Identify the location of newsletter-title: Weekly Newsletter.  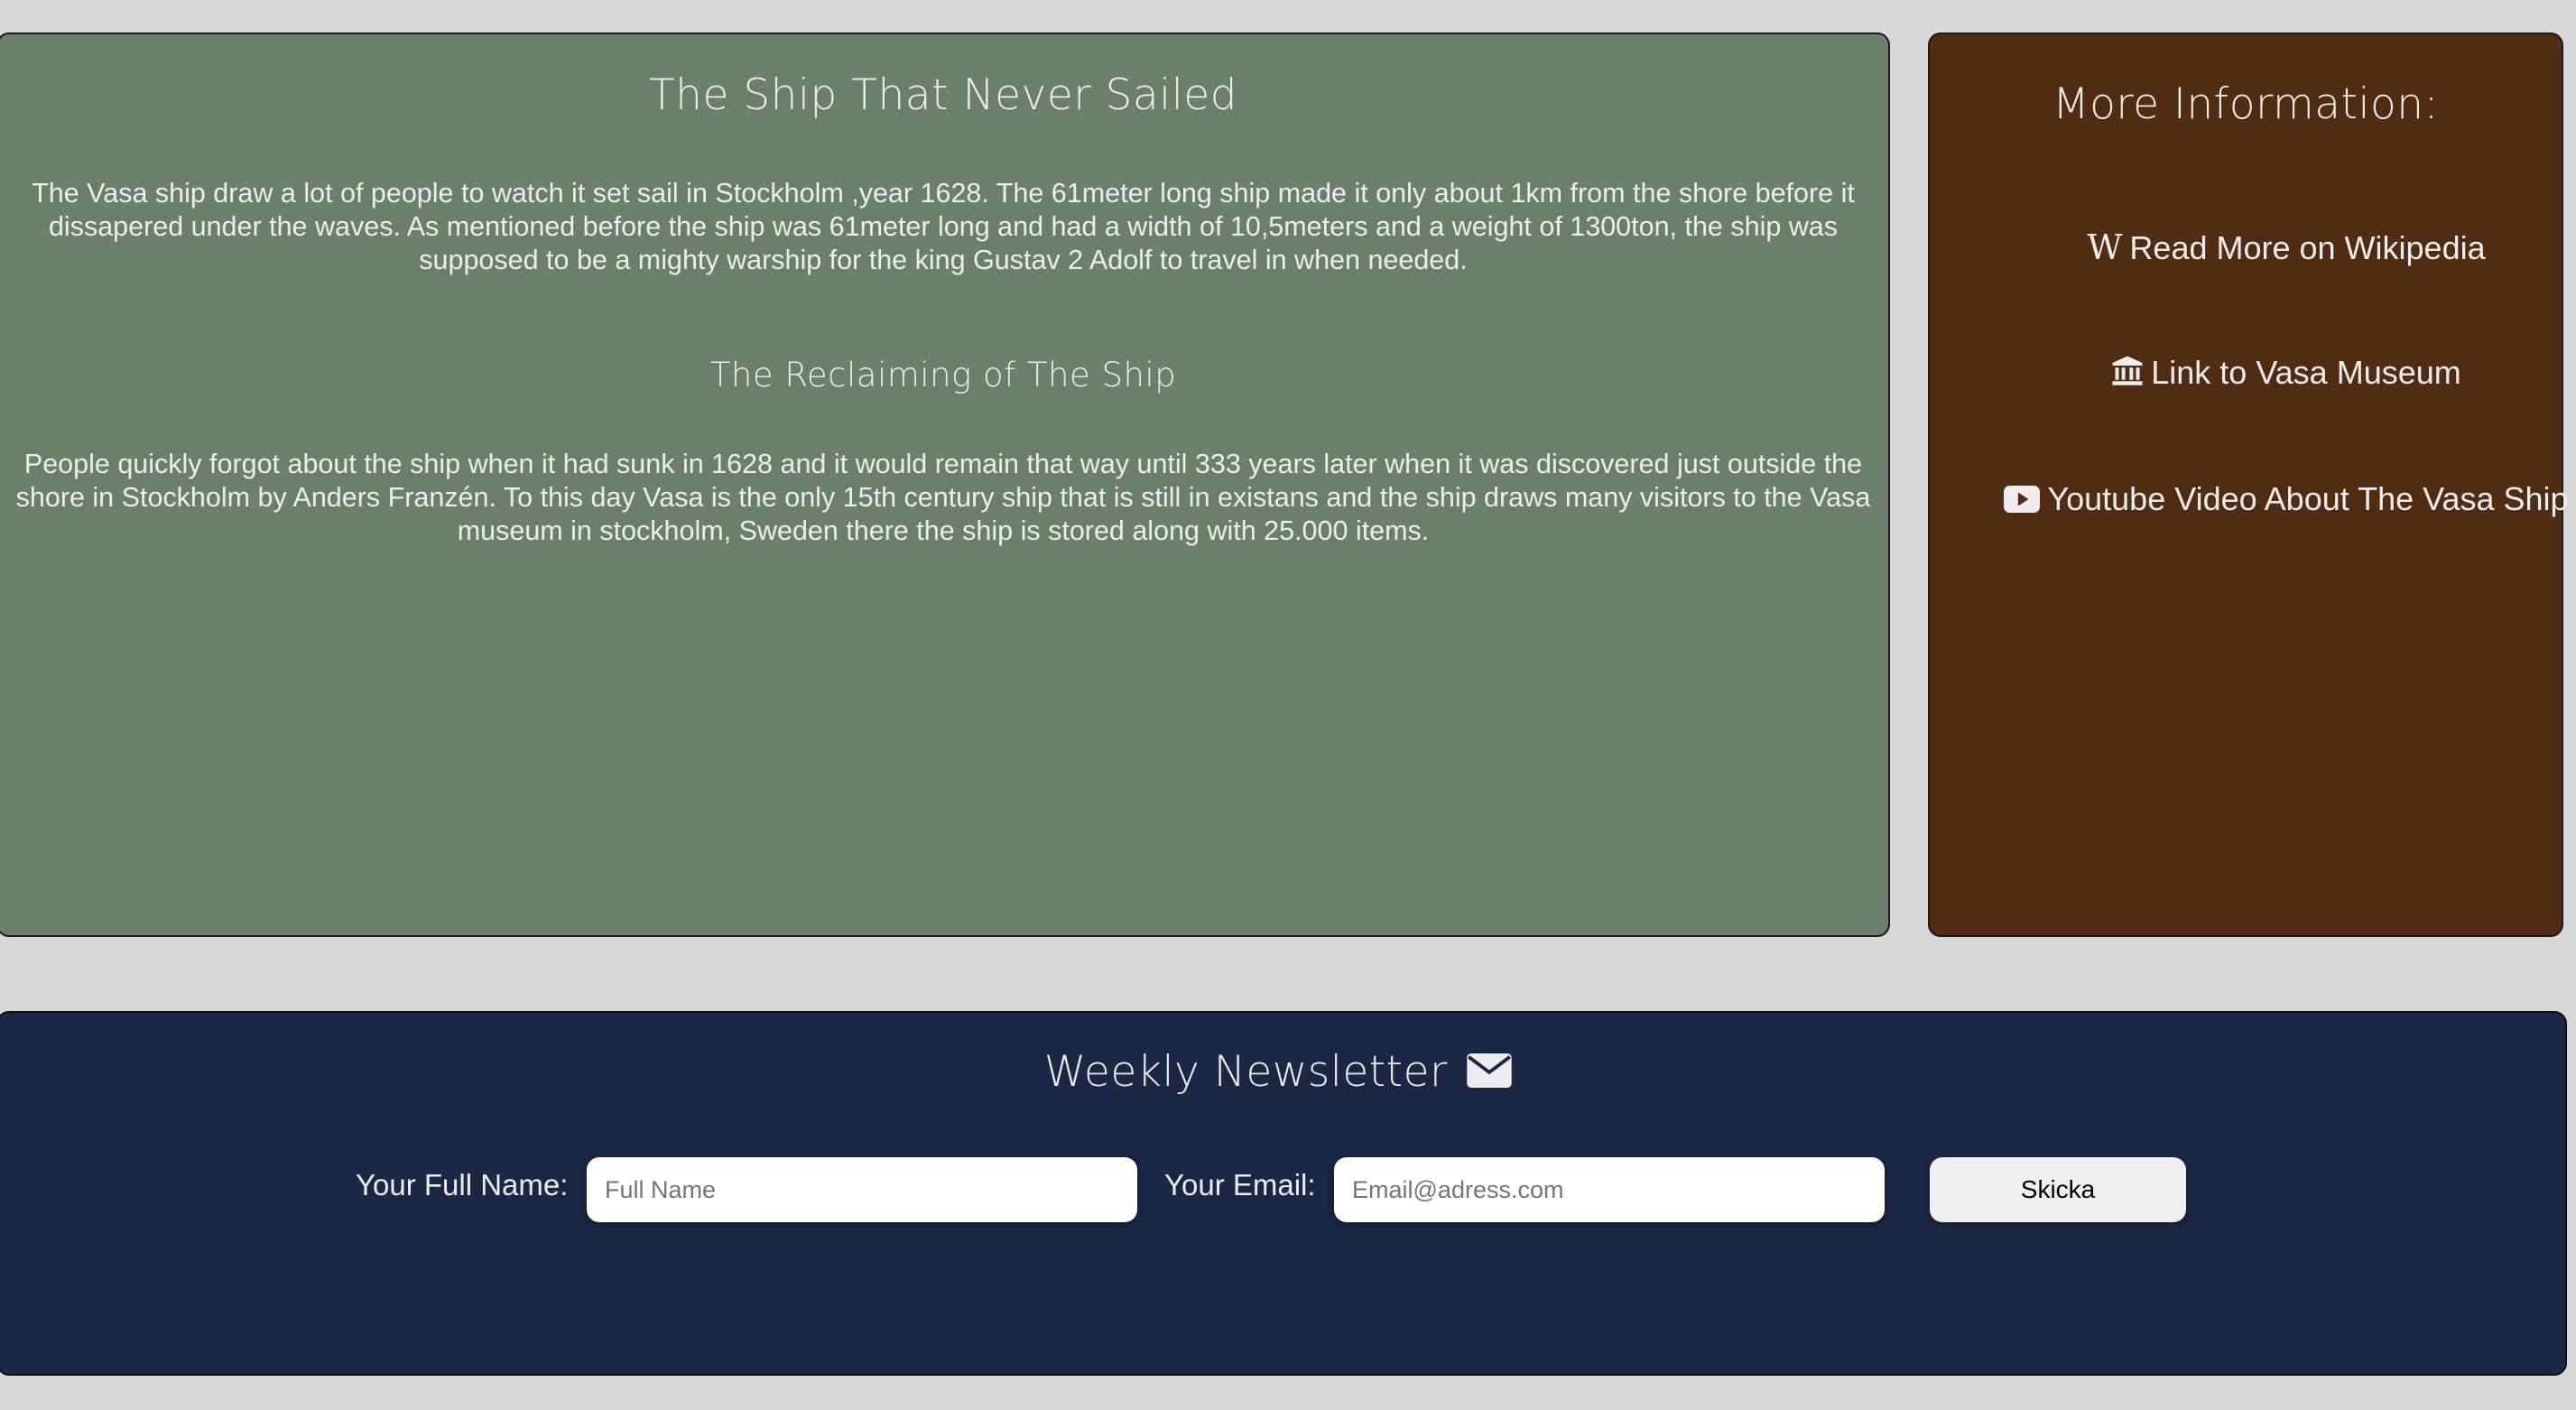
(1282, 1073).